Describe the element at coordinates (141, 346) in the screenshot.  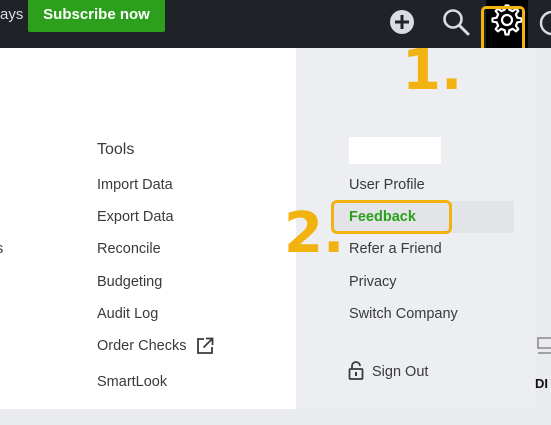
I see `menu-item-order-checks: Order Checks` at that location.